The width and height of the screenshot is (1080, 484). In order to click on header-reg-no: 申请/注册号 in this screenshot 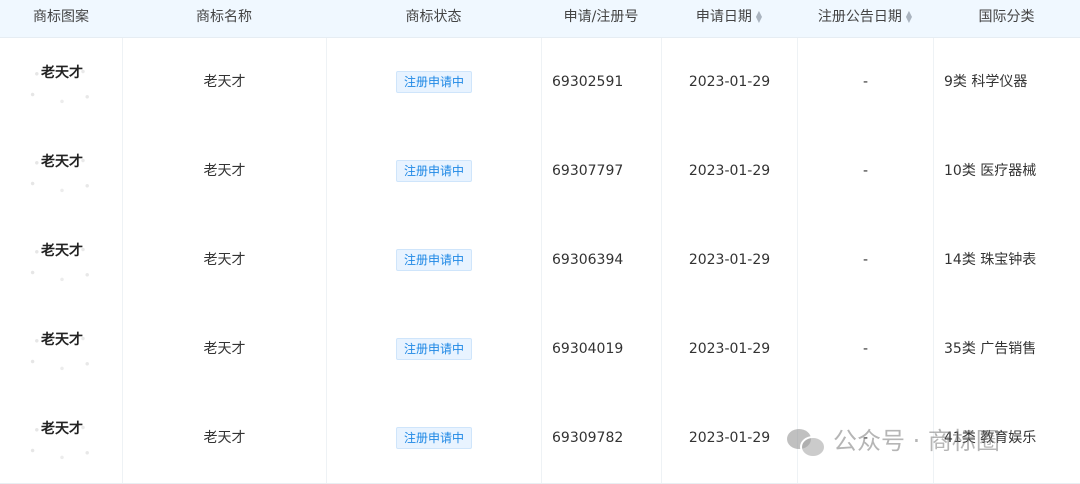, I will do `click(601, 17)`.